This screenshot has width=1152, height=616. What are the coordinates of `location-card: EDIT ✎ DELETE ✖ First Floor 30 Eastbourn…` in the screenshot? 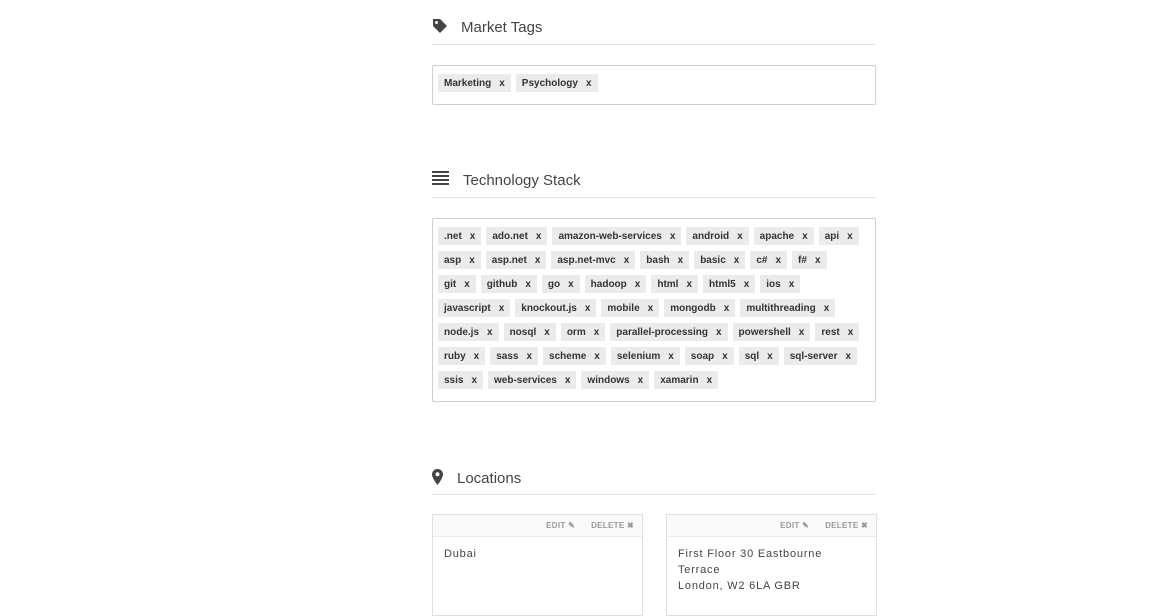 It's located at (771, 565).